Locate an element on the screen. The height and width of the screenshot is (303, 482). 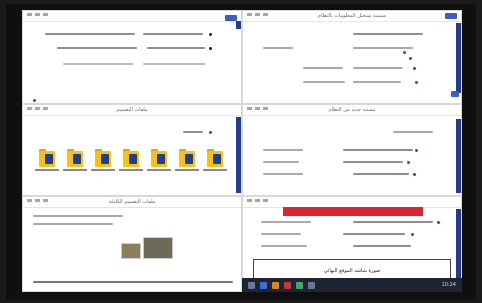
nav-icon is located at coordinates (455, 94).